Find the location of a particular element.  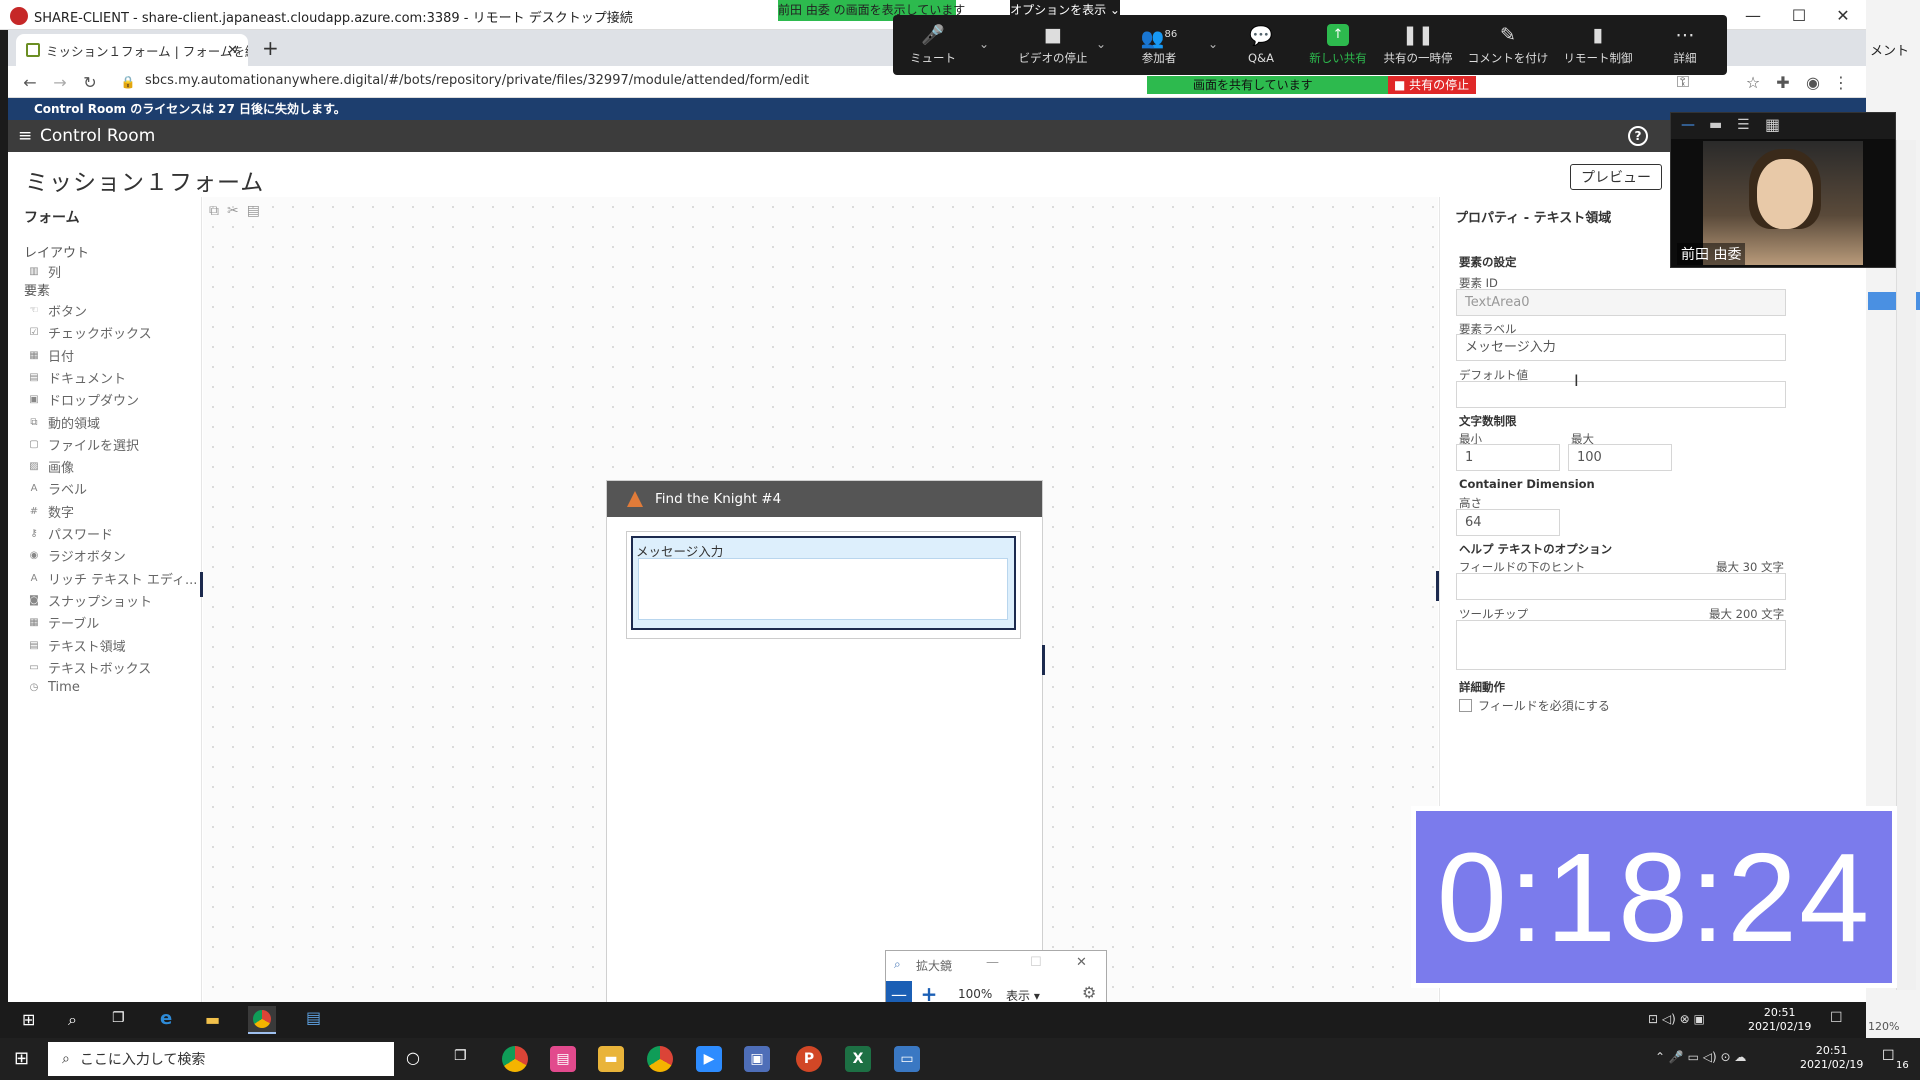

file-explorer-icon: ▬ is located at coordinates (611, 1059).